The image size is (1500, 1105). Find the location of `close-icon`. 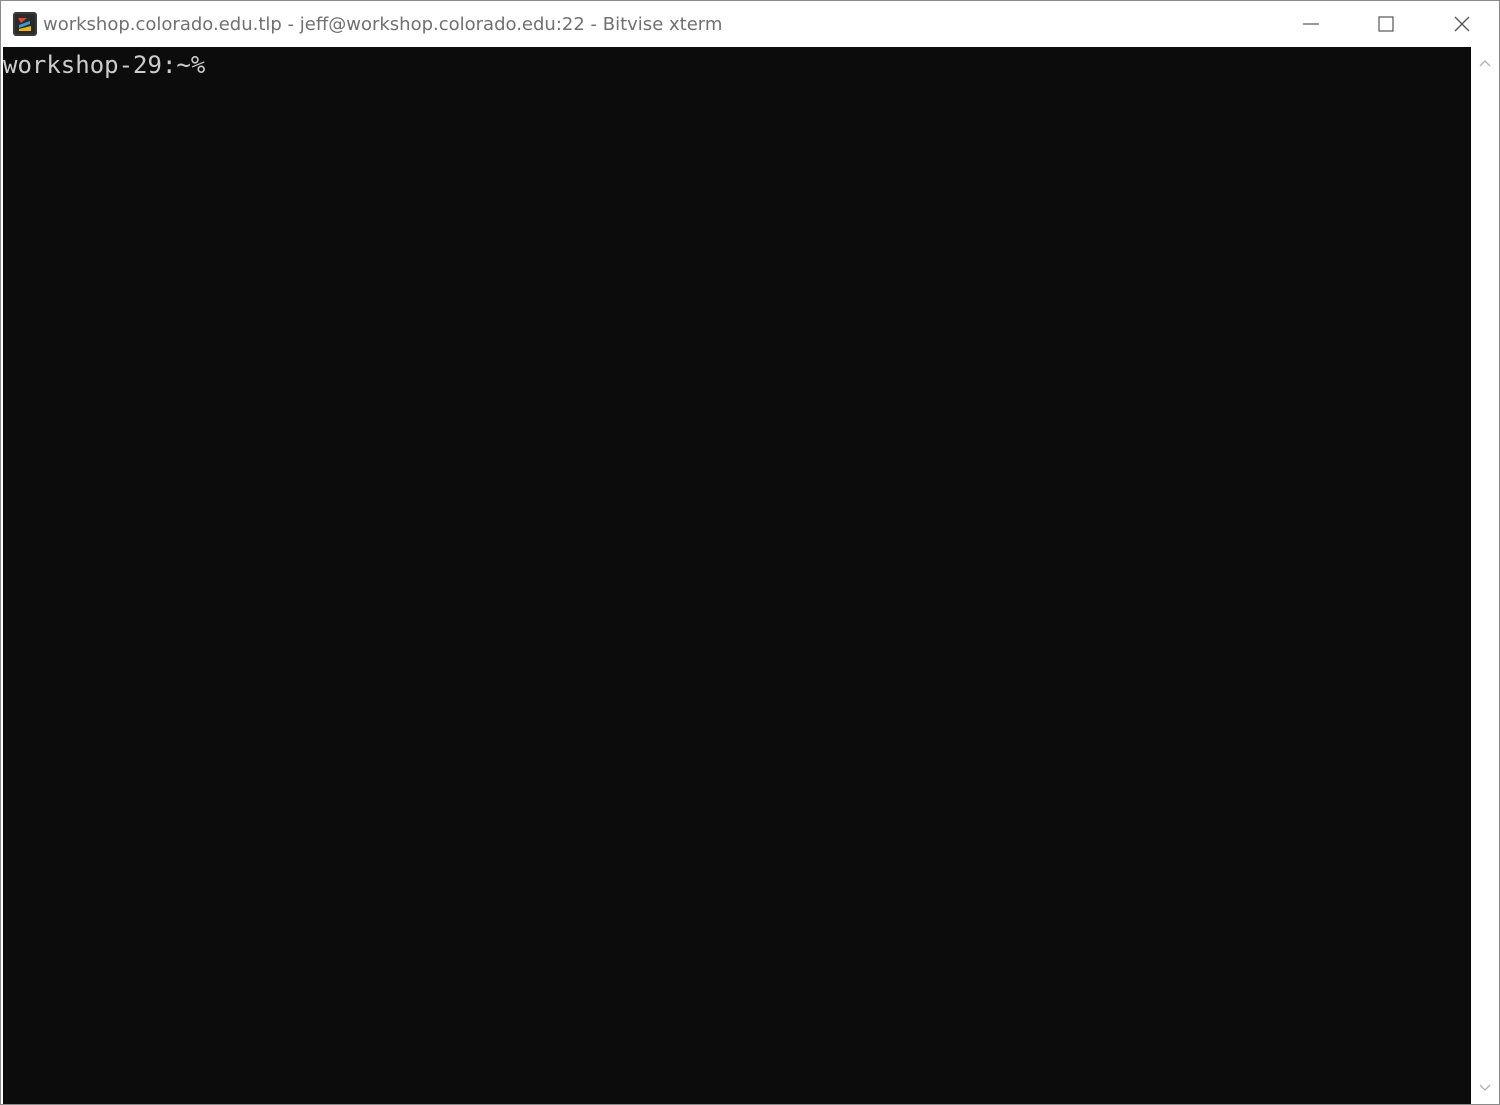

close-icon is located at coordinates (1461, 24).